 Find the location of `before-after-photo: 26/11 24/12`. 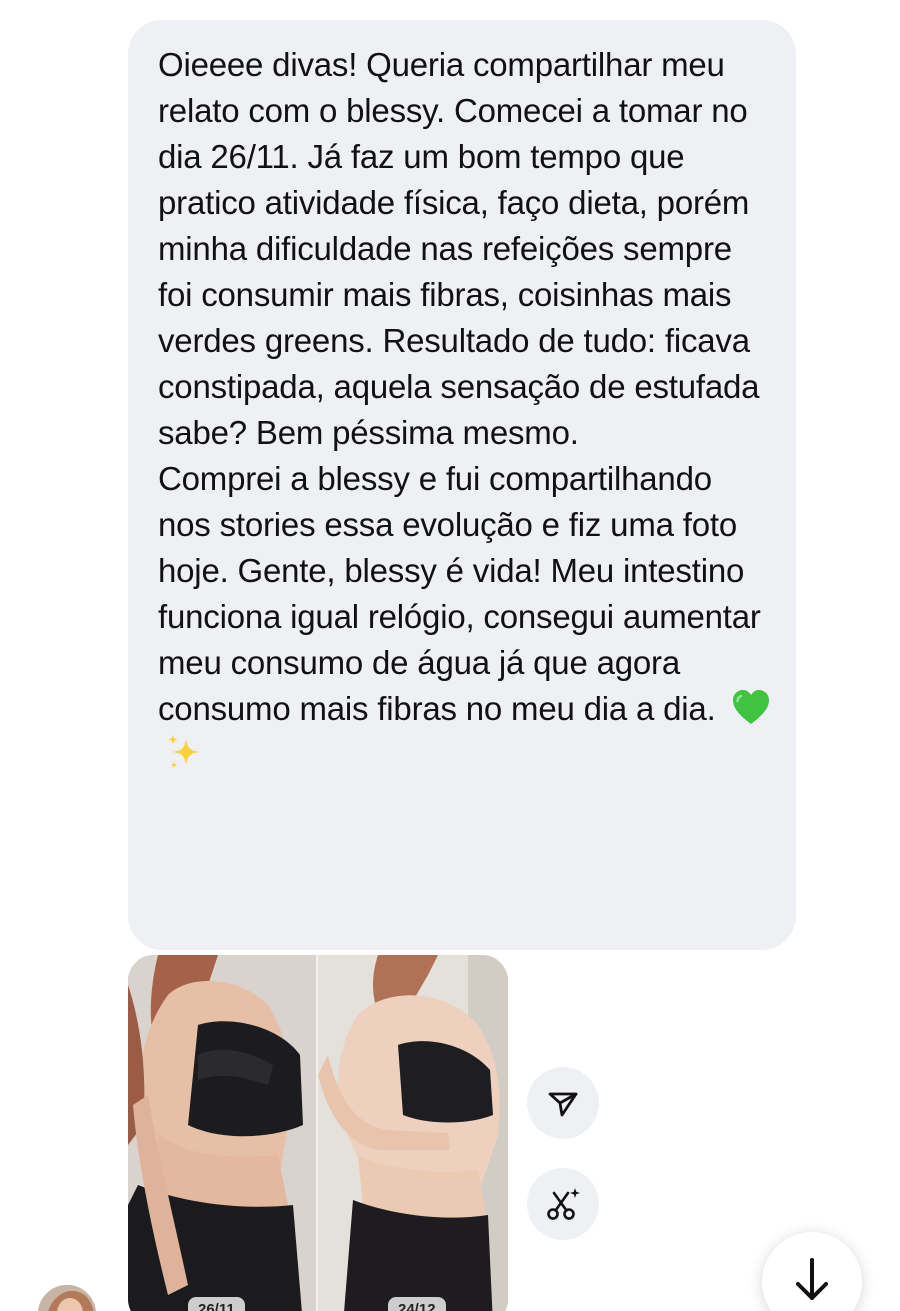

before-after-photo: 26/11 24/12 is located at coordinates (318, 1133).